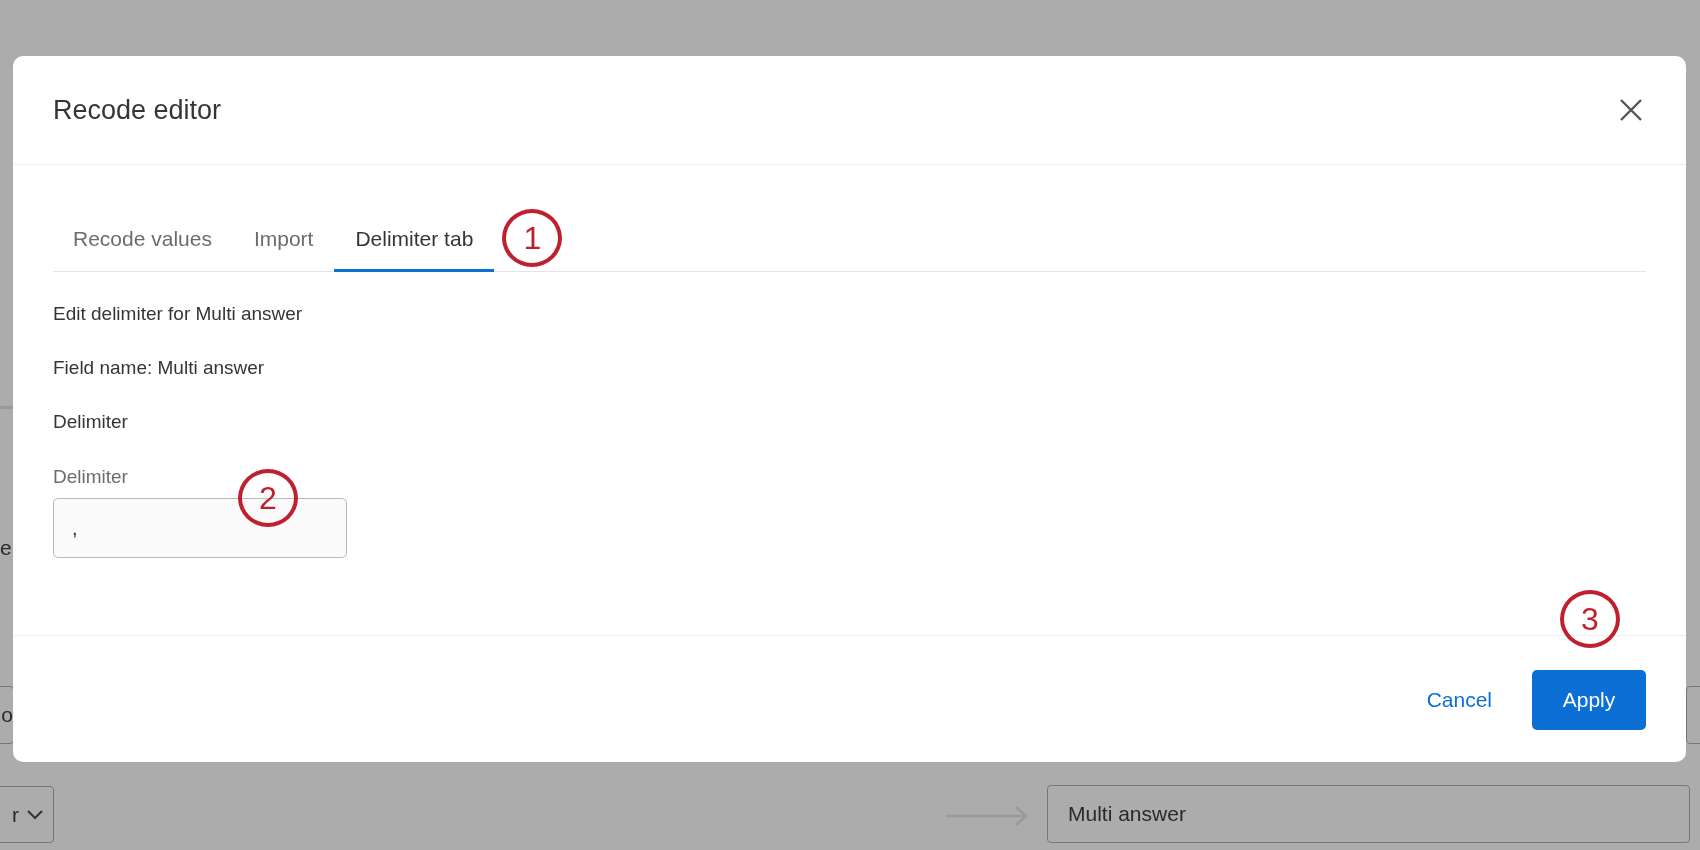 This screenshot has height=850, width=1700. Describe the element at coordinates (91, 477) in the screenshot. I see `field-label: Delimiter` at that location.